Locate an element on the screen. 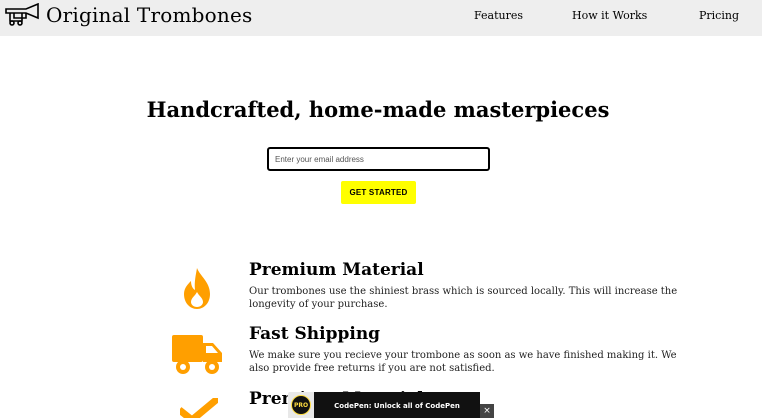 The height and width of the screenshot is (418, 762). close-icon: × is located at coordinates (487, 411).